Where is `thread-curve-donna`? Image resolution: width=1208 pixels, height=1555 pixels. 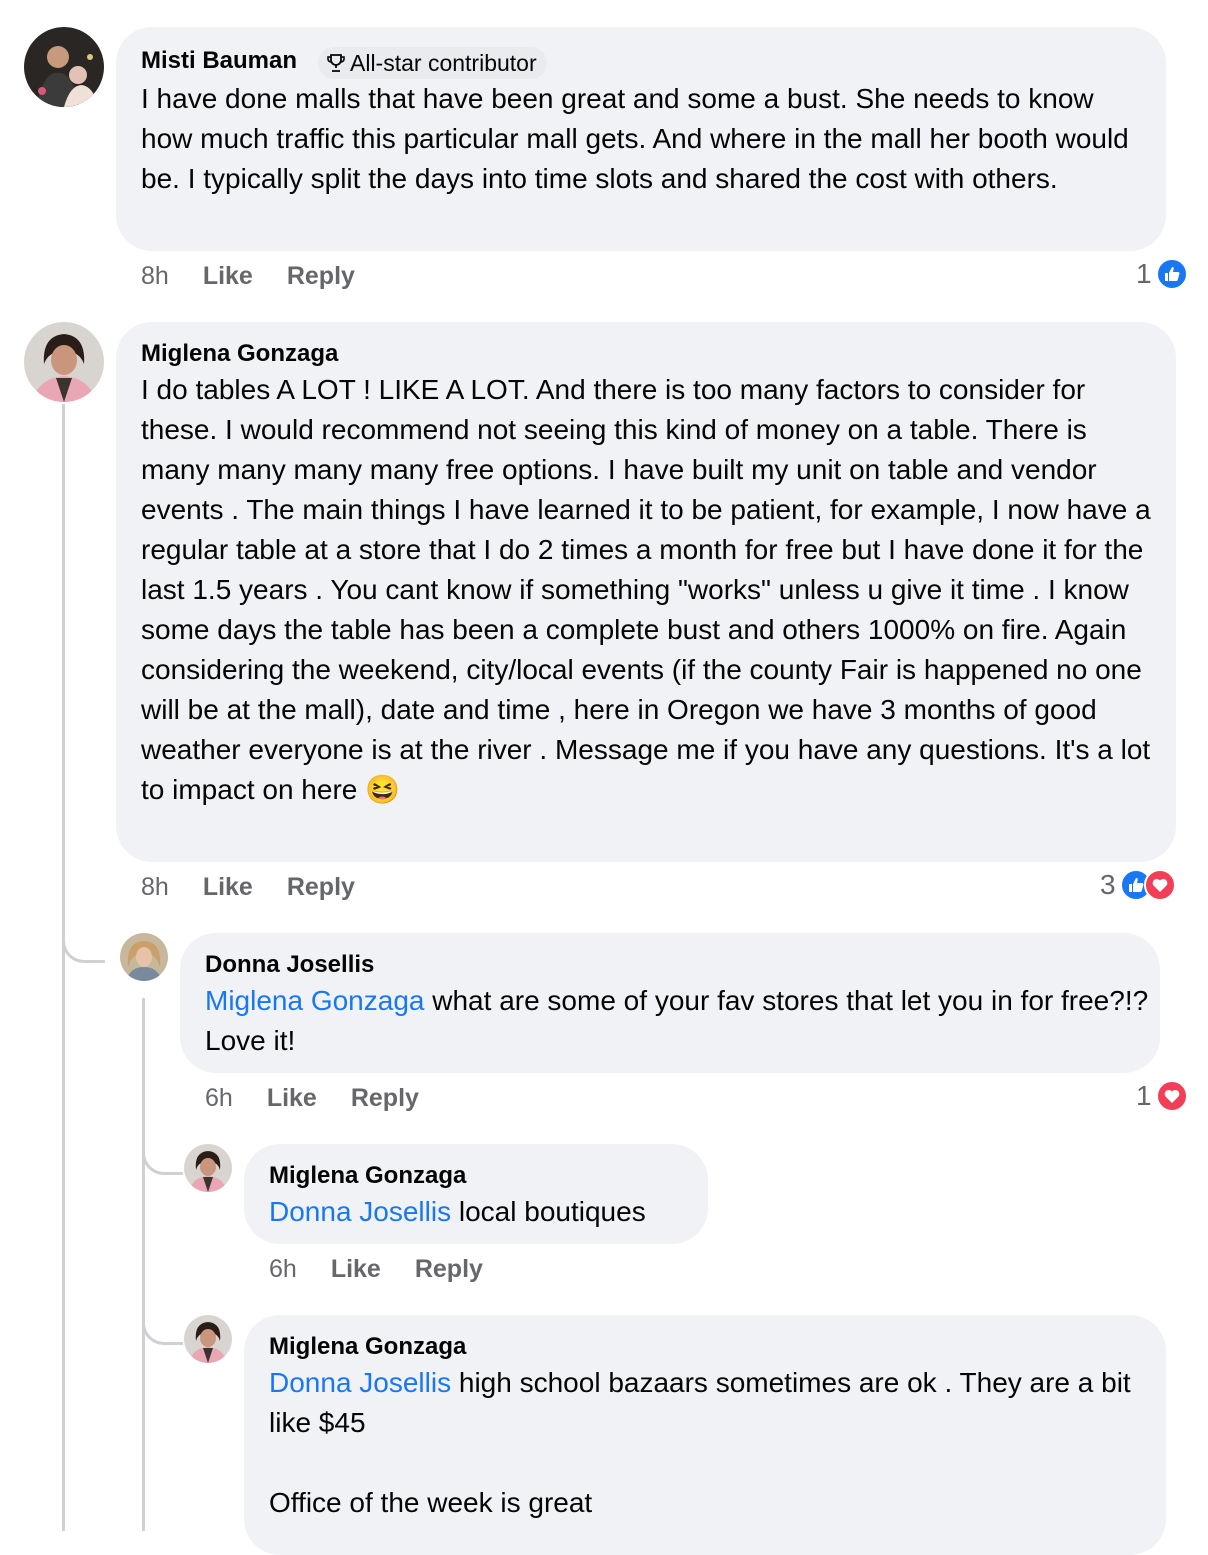 thread-curve-donna is located at coordinates (83, 936).